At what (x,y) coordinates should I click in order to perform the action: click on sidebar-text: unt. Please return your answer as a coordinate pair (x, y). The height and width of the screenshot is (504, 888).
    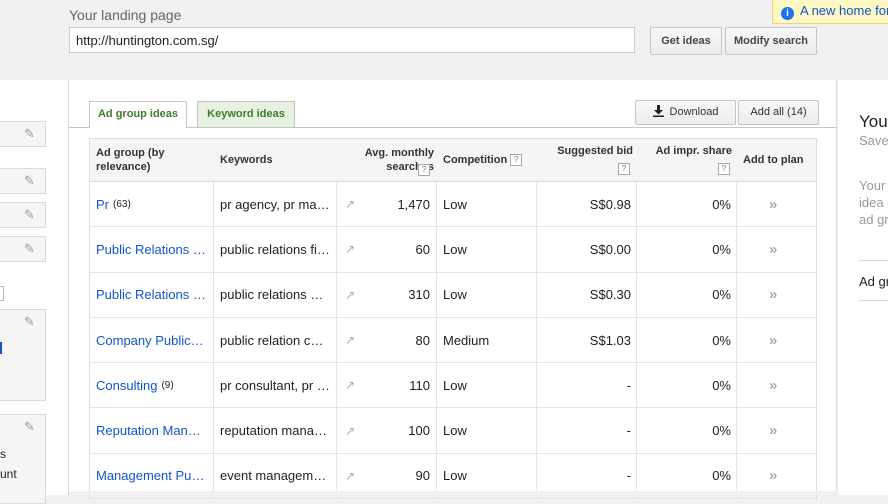
    Looking at the image, I should click on (8, 474).